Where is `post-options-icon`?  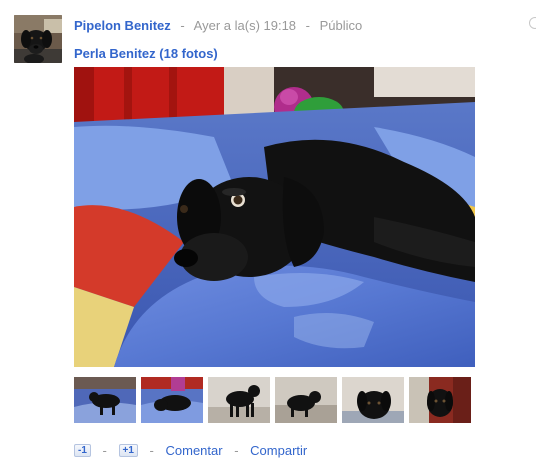 post-options-icon is located at coordinates (532, 23).